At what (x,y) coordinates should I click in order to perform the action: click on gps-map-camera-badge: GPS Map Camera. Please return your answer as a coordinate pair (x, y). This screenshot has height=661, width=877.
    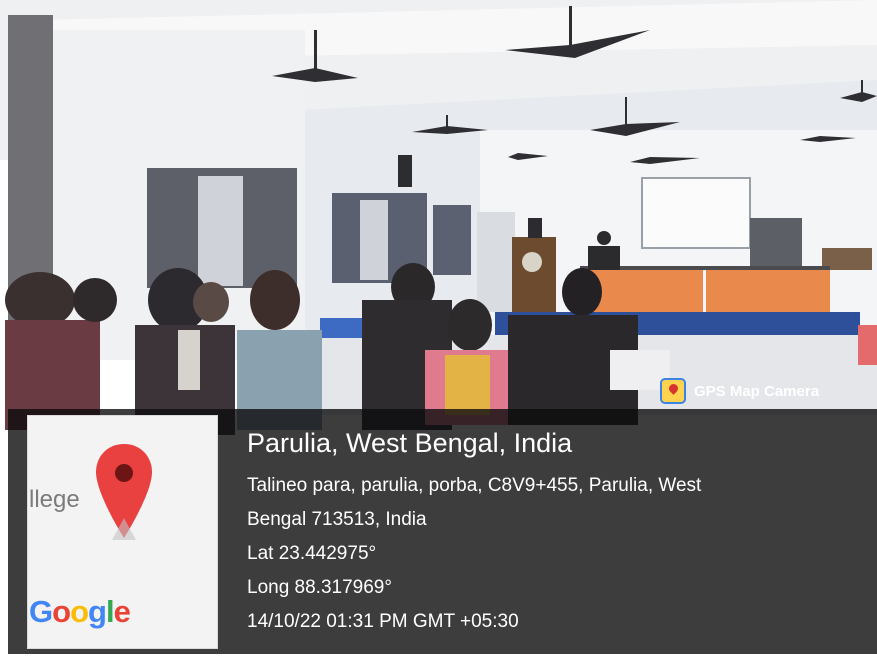
    Looking at the image, I should click on (739, 391).